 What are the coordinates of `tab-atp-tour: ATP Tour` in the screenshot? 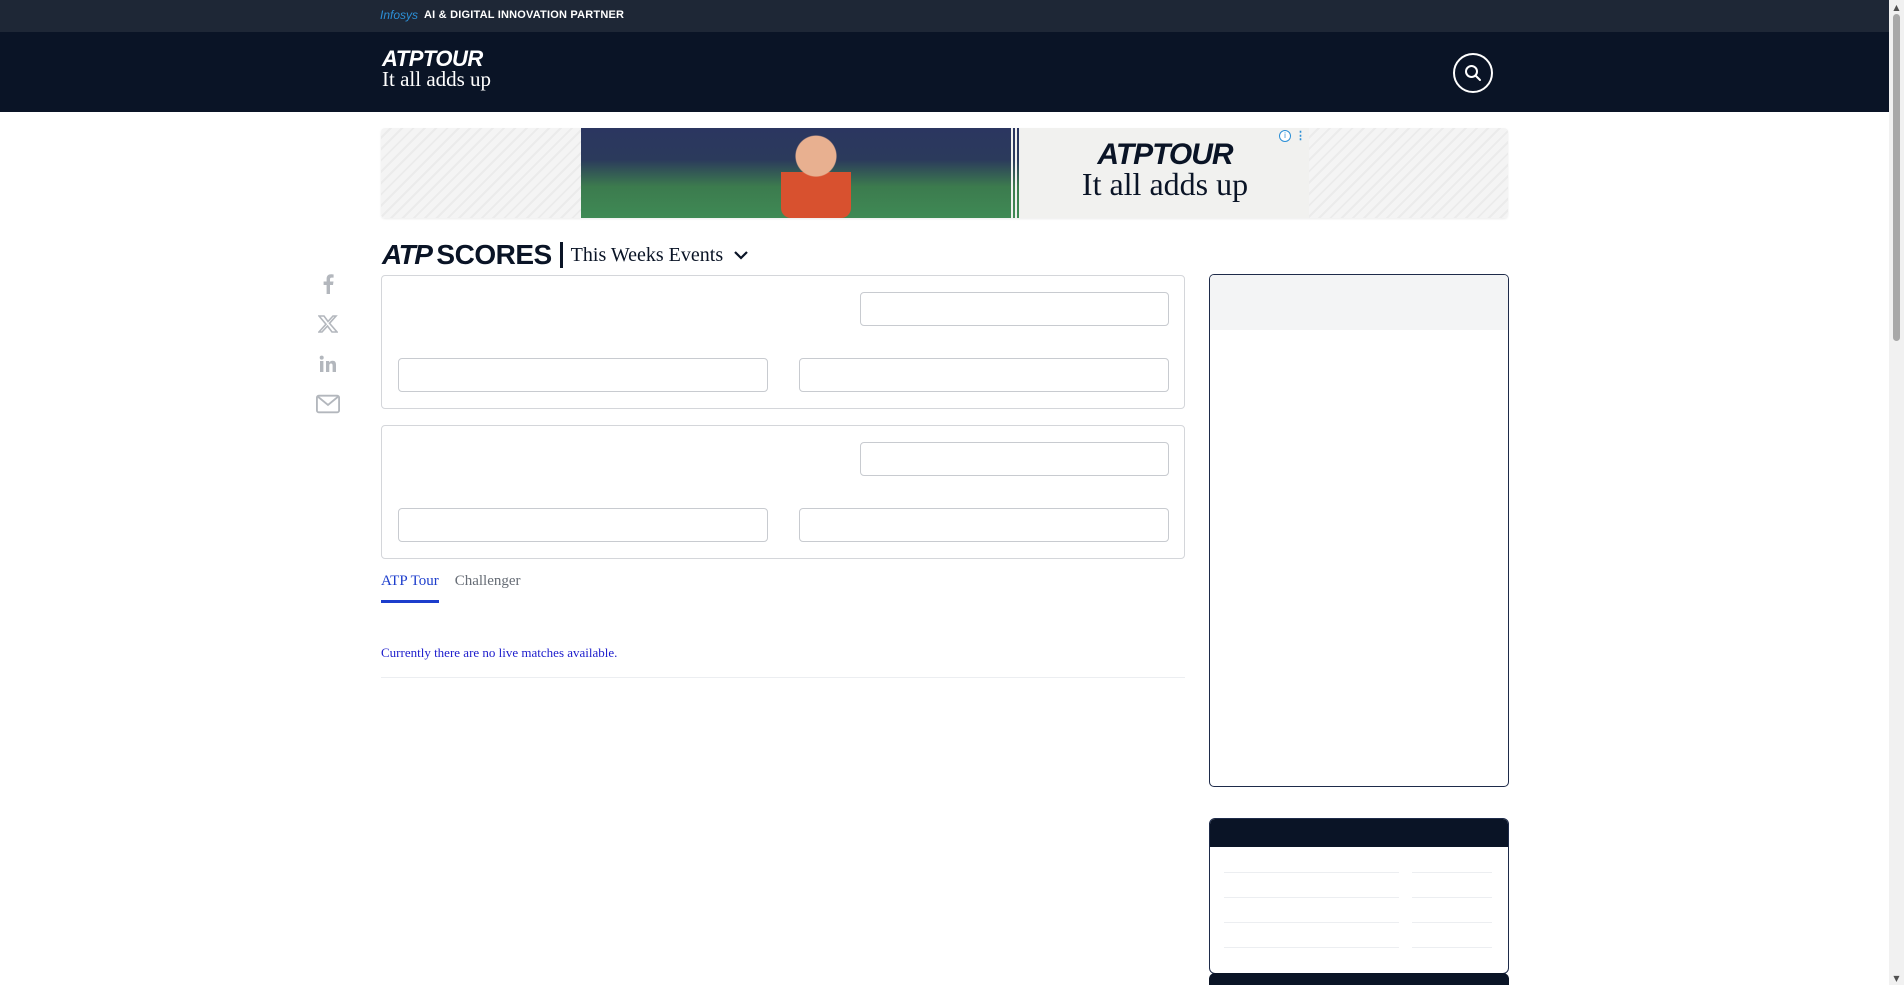 It's located at (410, 588).